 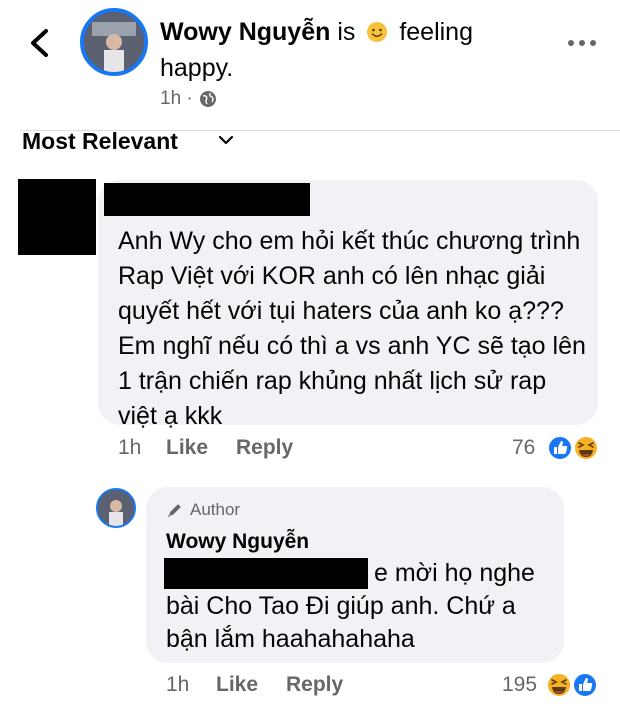 I want to click on chevron-down-icon, so click(x=226, y=140).